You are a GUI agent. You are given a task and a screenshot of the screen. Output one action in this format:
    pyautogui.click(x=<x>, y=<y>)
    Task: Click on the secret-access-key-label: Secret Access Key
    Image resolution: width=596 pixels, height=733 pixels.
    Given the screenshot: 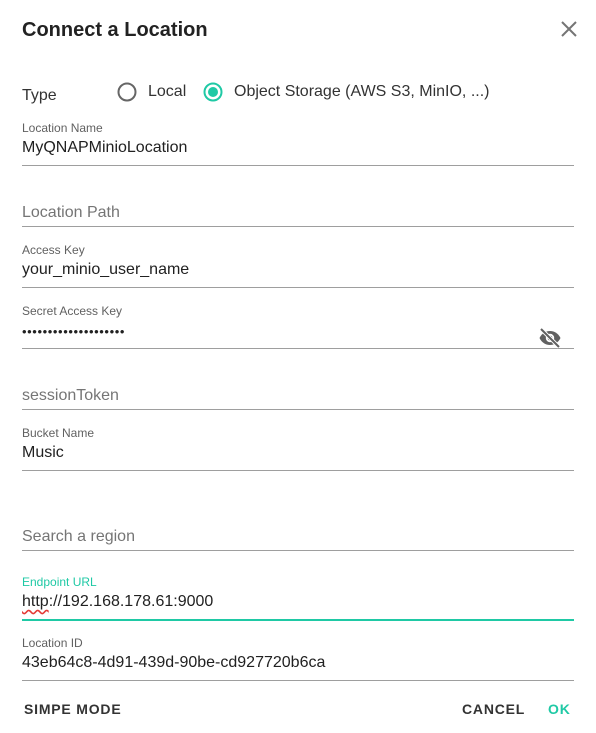 What is the action you would take?
    pyautogui.click(x=72, y=311)
    